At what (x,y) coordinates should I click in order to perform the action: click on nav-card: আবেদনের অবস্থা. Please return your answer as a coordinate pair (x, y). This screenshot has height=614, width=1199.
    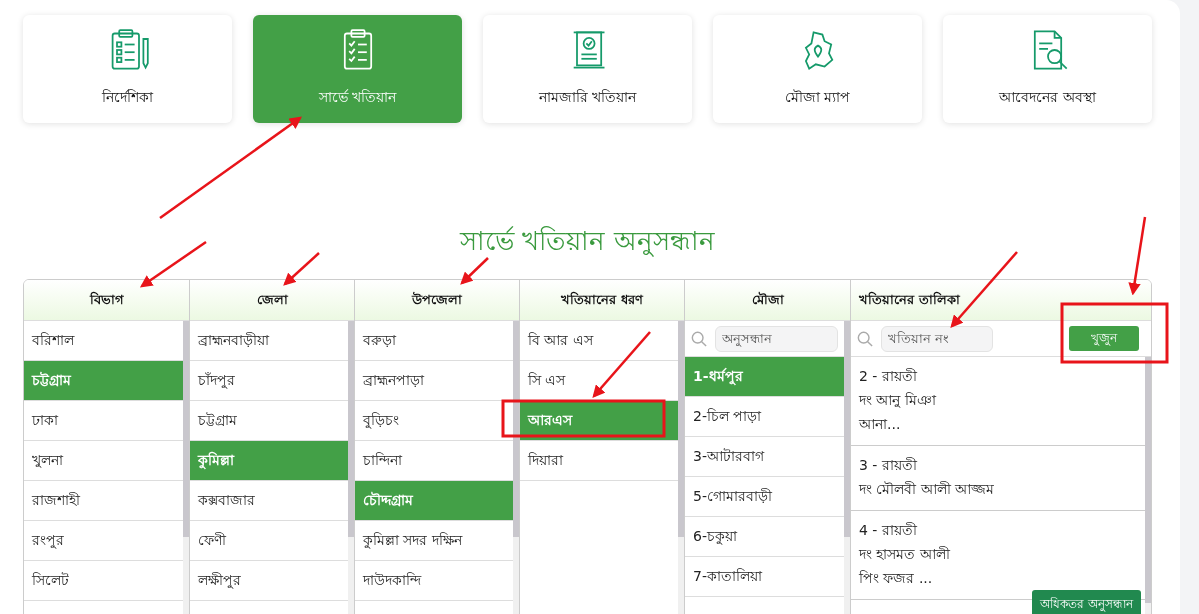
    Looking at the image, I should click on (1047, 69).